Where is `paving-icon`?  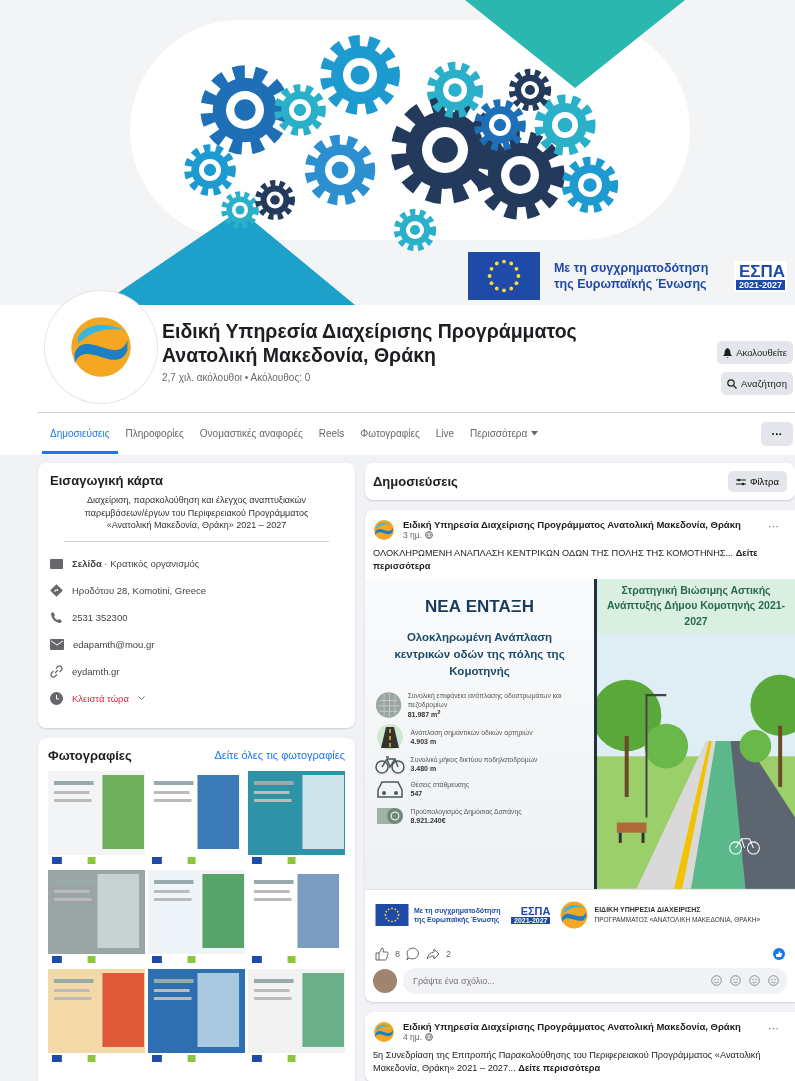
paving-icon is located at coordinates (388, 705).